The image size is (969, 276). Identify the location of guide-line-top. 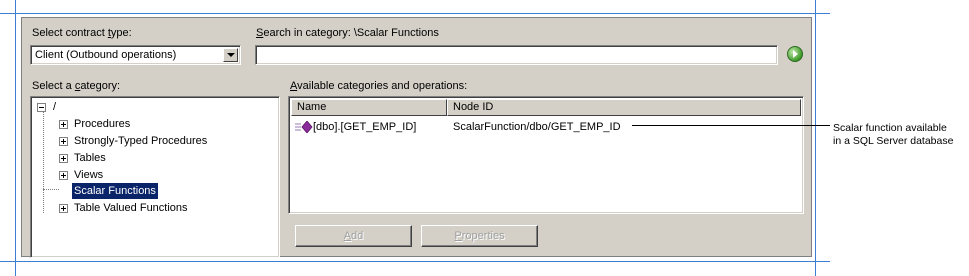
(415, 13).